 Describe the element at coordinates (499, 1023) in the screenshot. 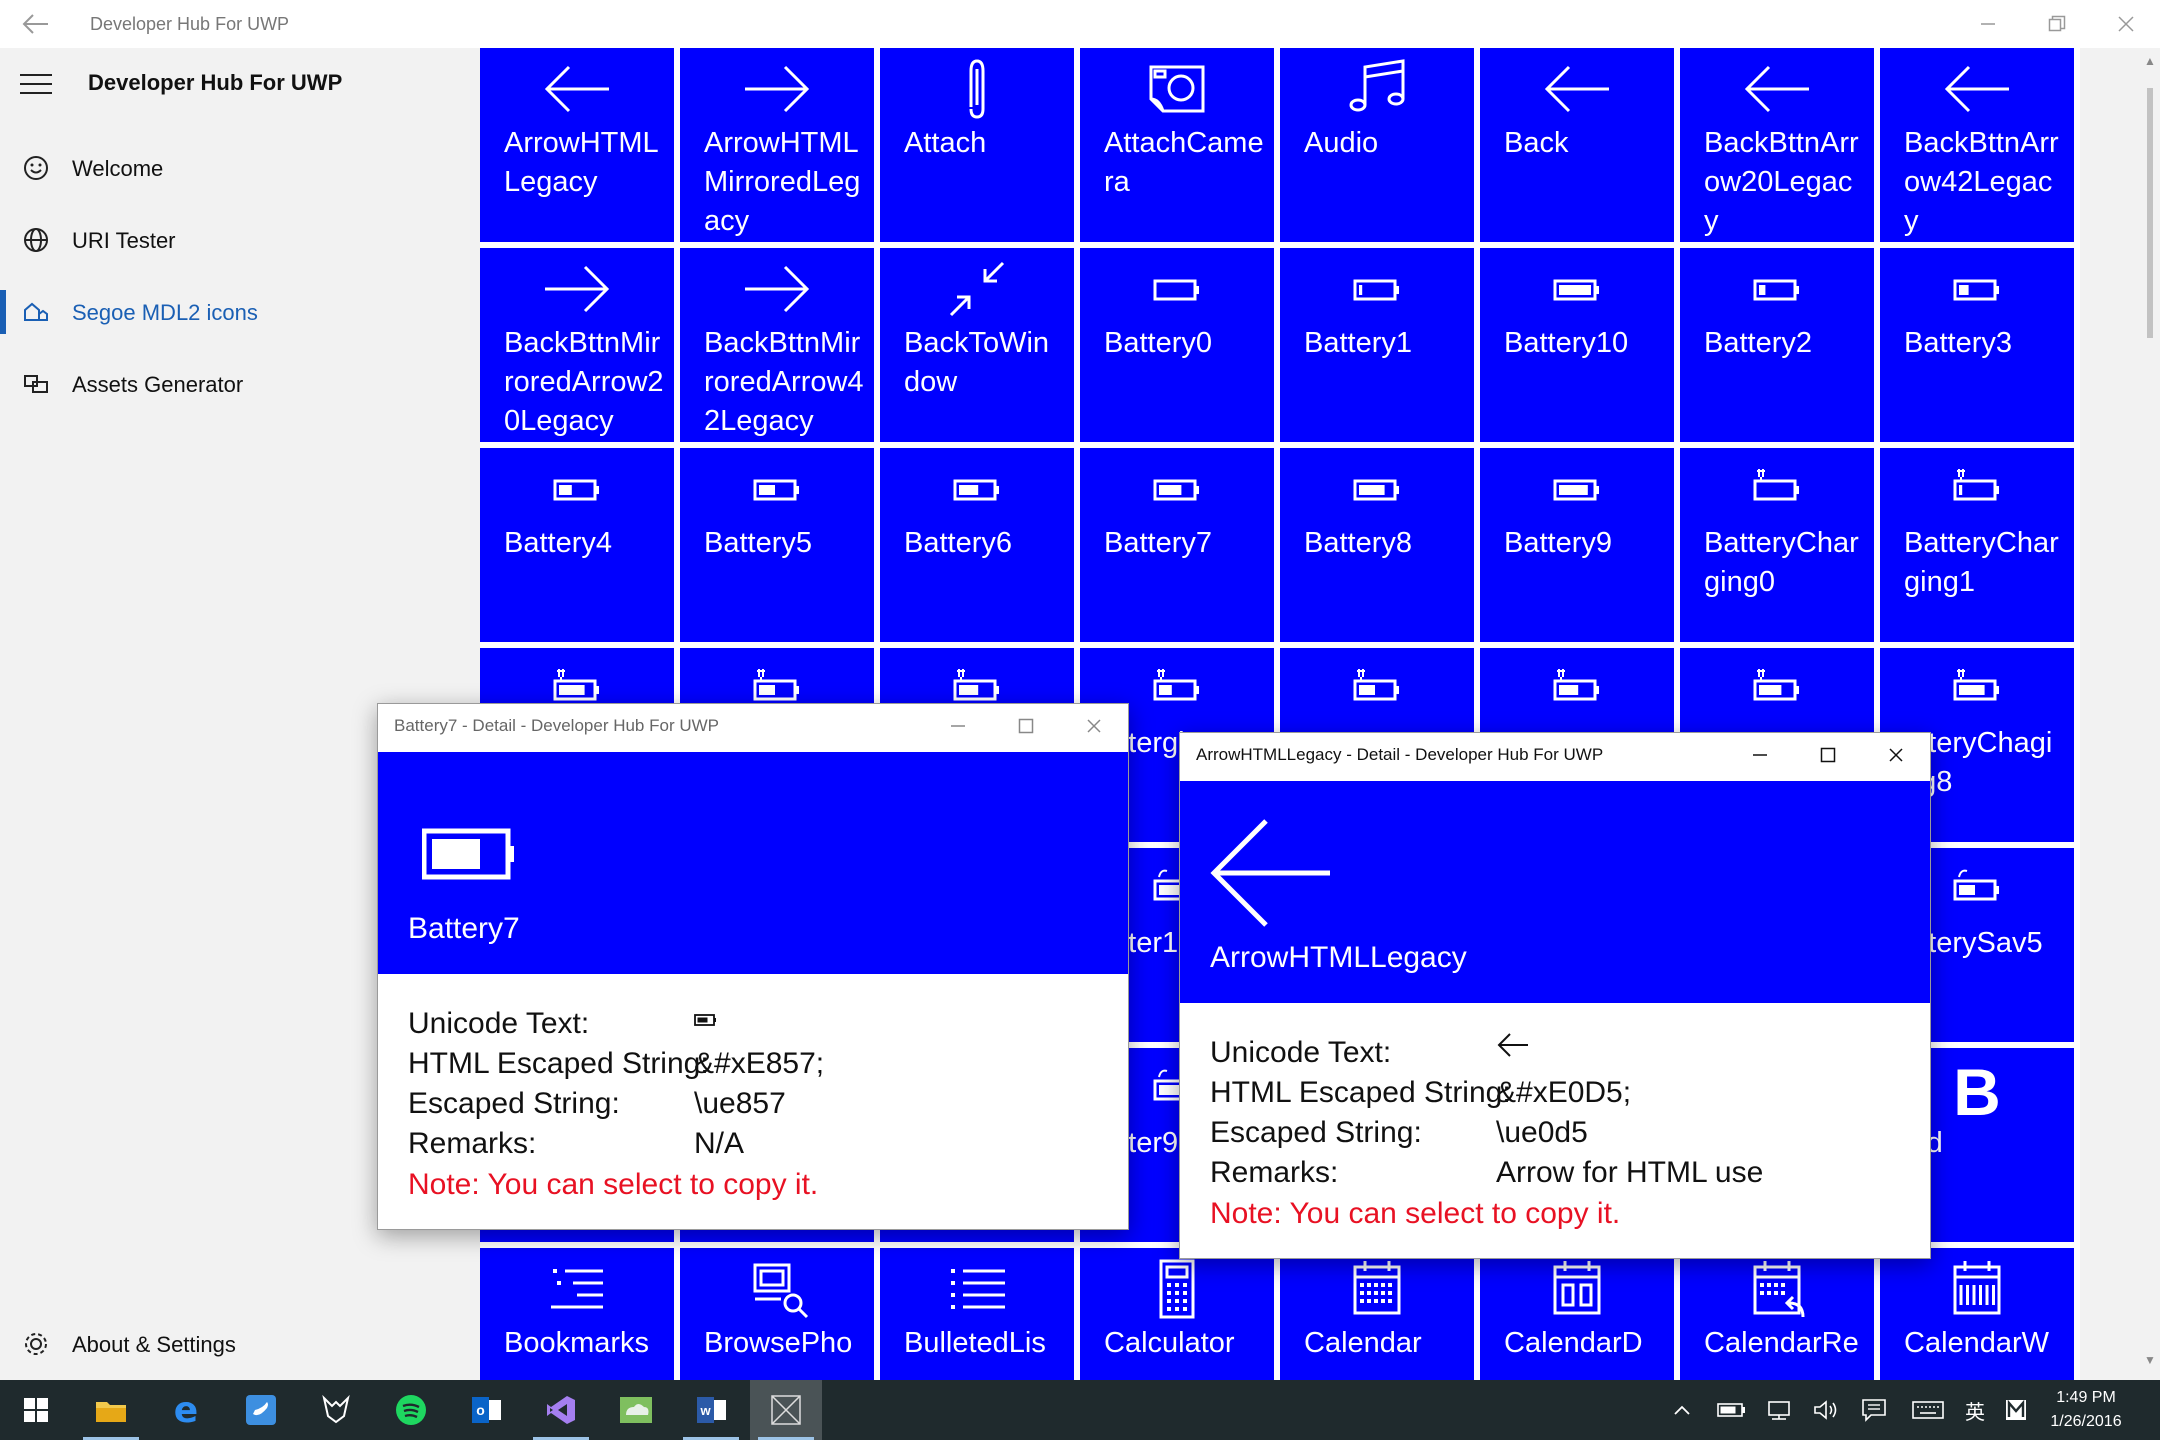

I see `info-key: Unicode Text:` at that location.